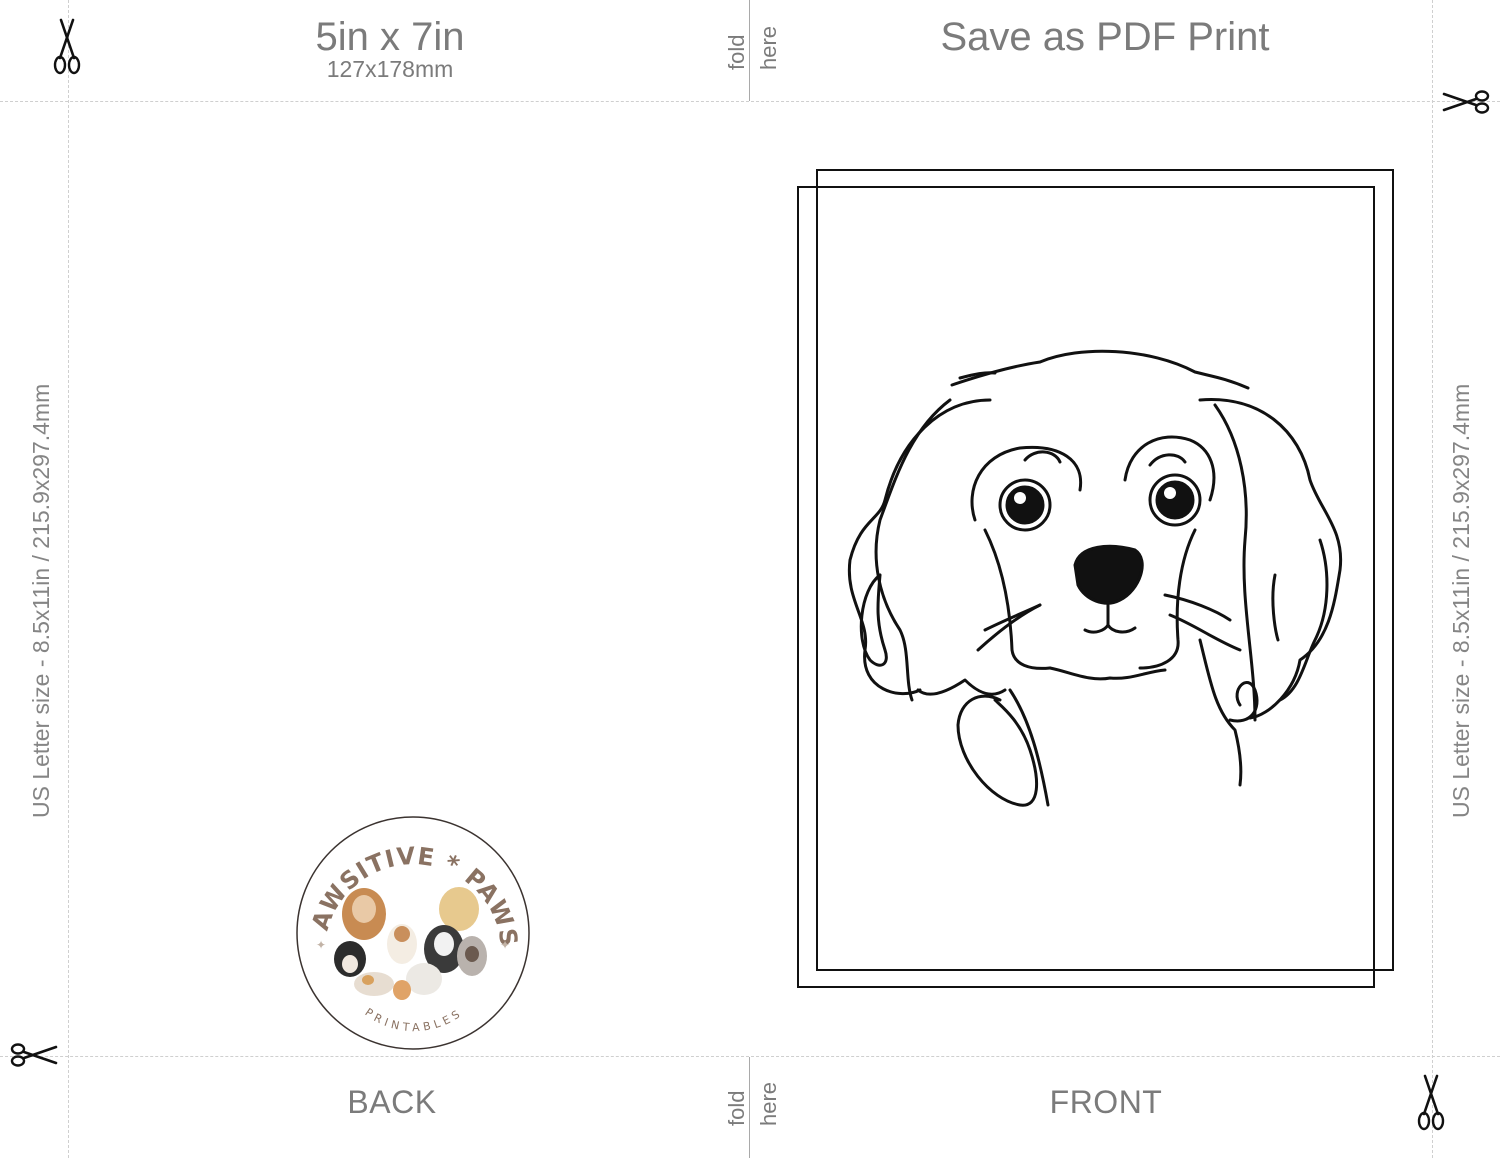 The width and height of the screenshot is (1500, 1158). Describe the element at coordinates (1106, 1102) in the screenshot. I see `front-panel-label: FRONT` at that location.